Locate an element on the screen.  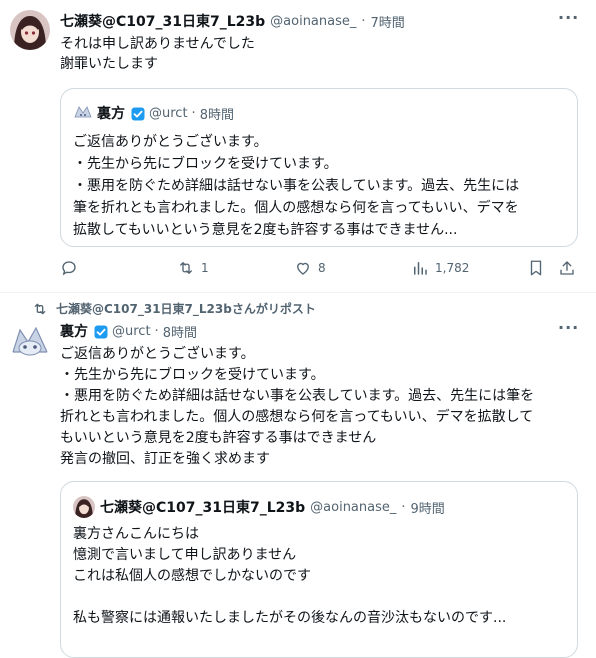
tweet-1-header: 七瀬葵@C107_31日東7_L23b @aoinanase_ · 7時間 is located at coordinates (232, 21).